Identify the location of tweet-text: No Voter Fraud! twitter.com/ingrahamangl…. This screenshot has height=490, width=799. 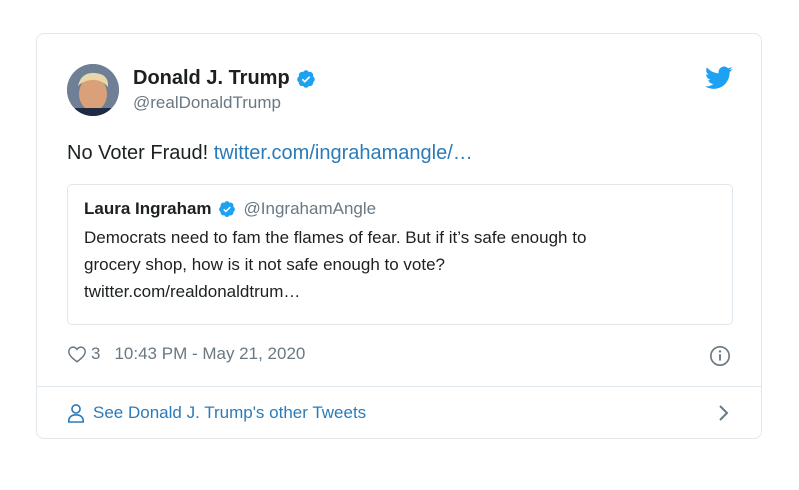
(270, 153).